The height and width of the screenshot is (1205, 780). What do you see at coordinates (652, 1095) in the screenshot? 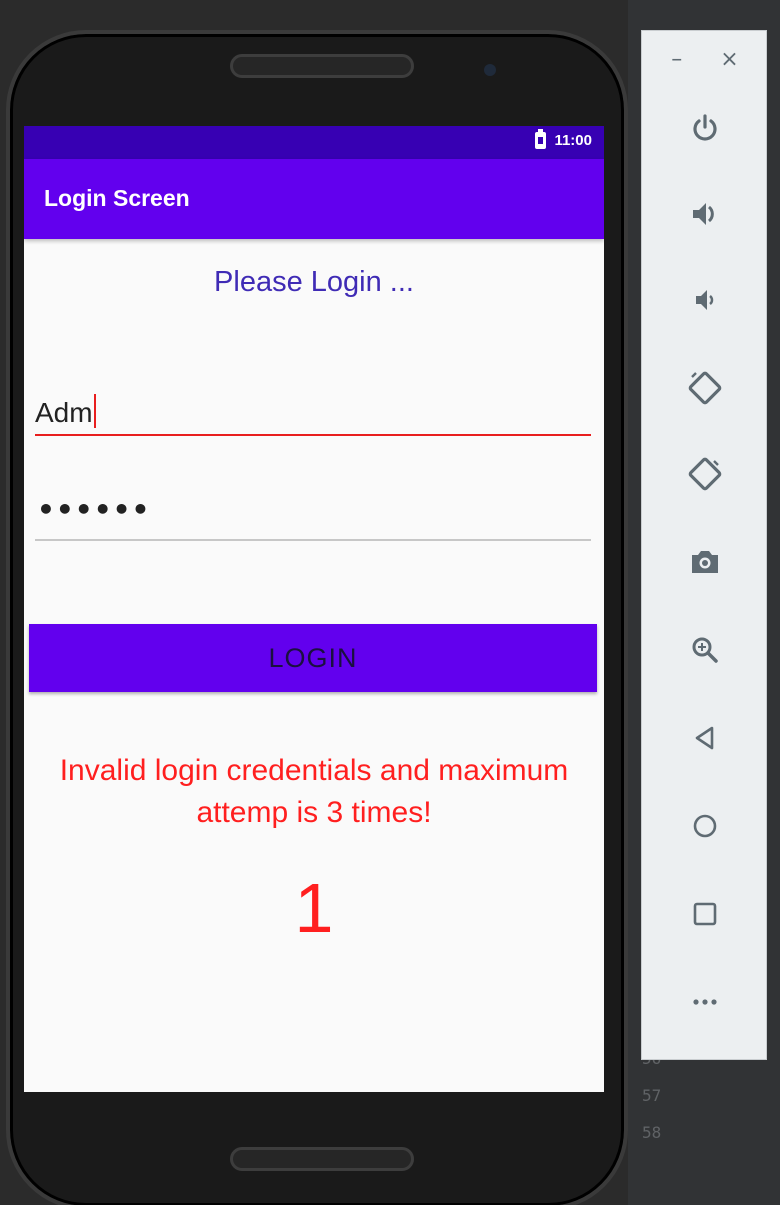
I see `line-number: 57` at bounding box center [652, 1095].